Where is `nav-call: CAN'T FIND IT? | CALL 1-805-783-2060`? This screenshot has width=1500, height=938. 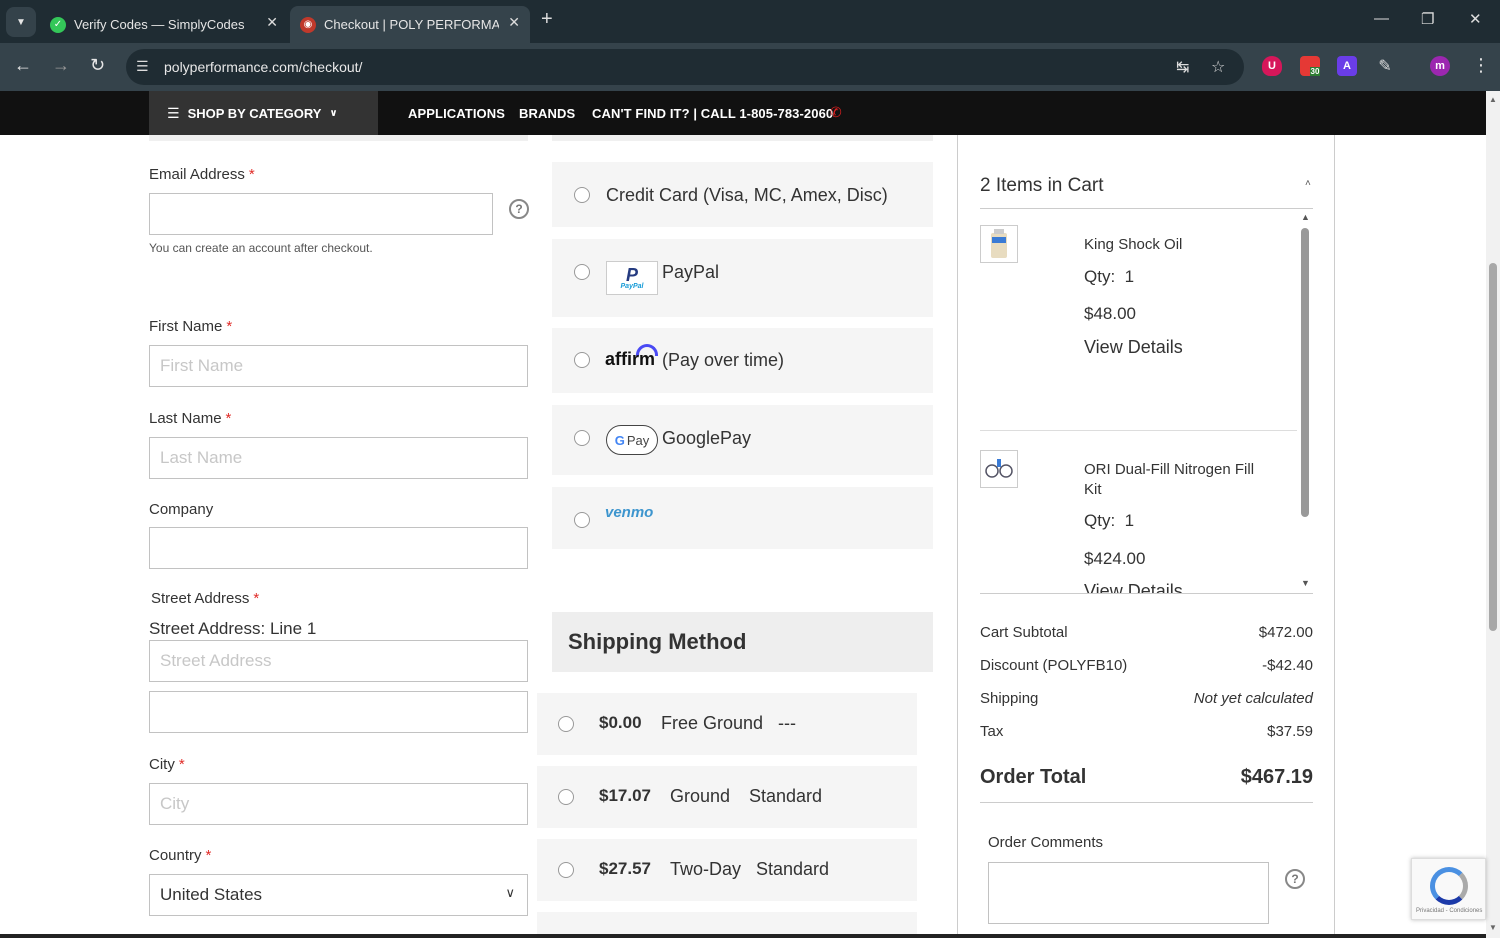 nav-call: CAN'T FIND IT? | CALL 1-805-783-2060 is located at coordinates (712, 113).